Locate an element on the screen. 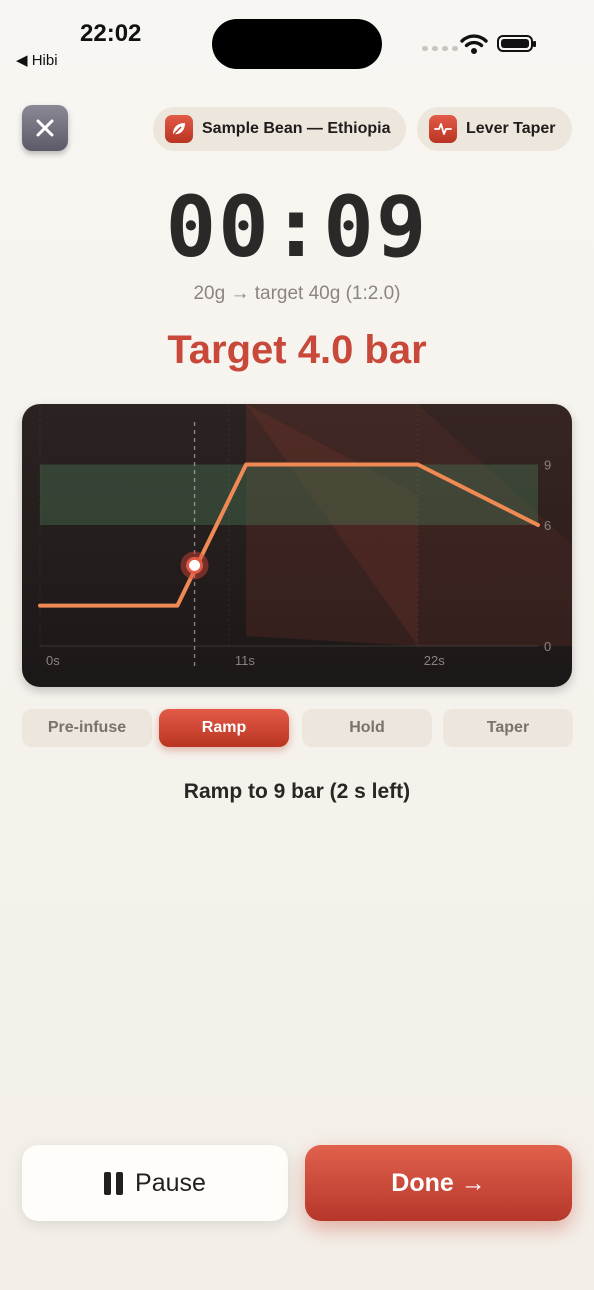 The image size is (594, 1290). profile-chip: Lever Taper is located at coordinates (494, 129).